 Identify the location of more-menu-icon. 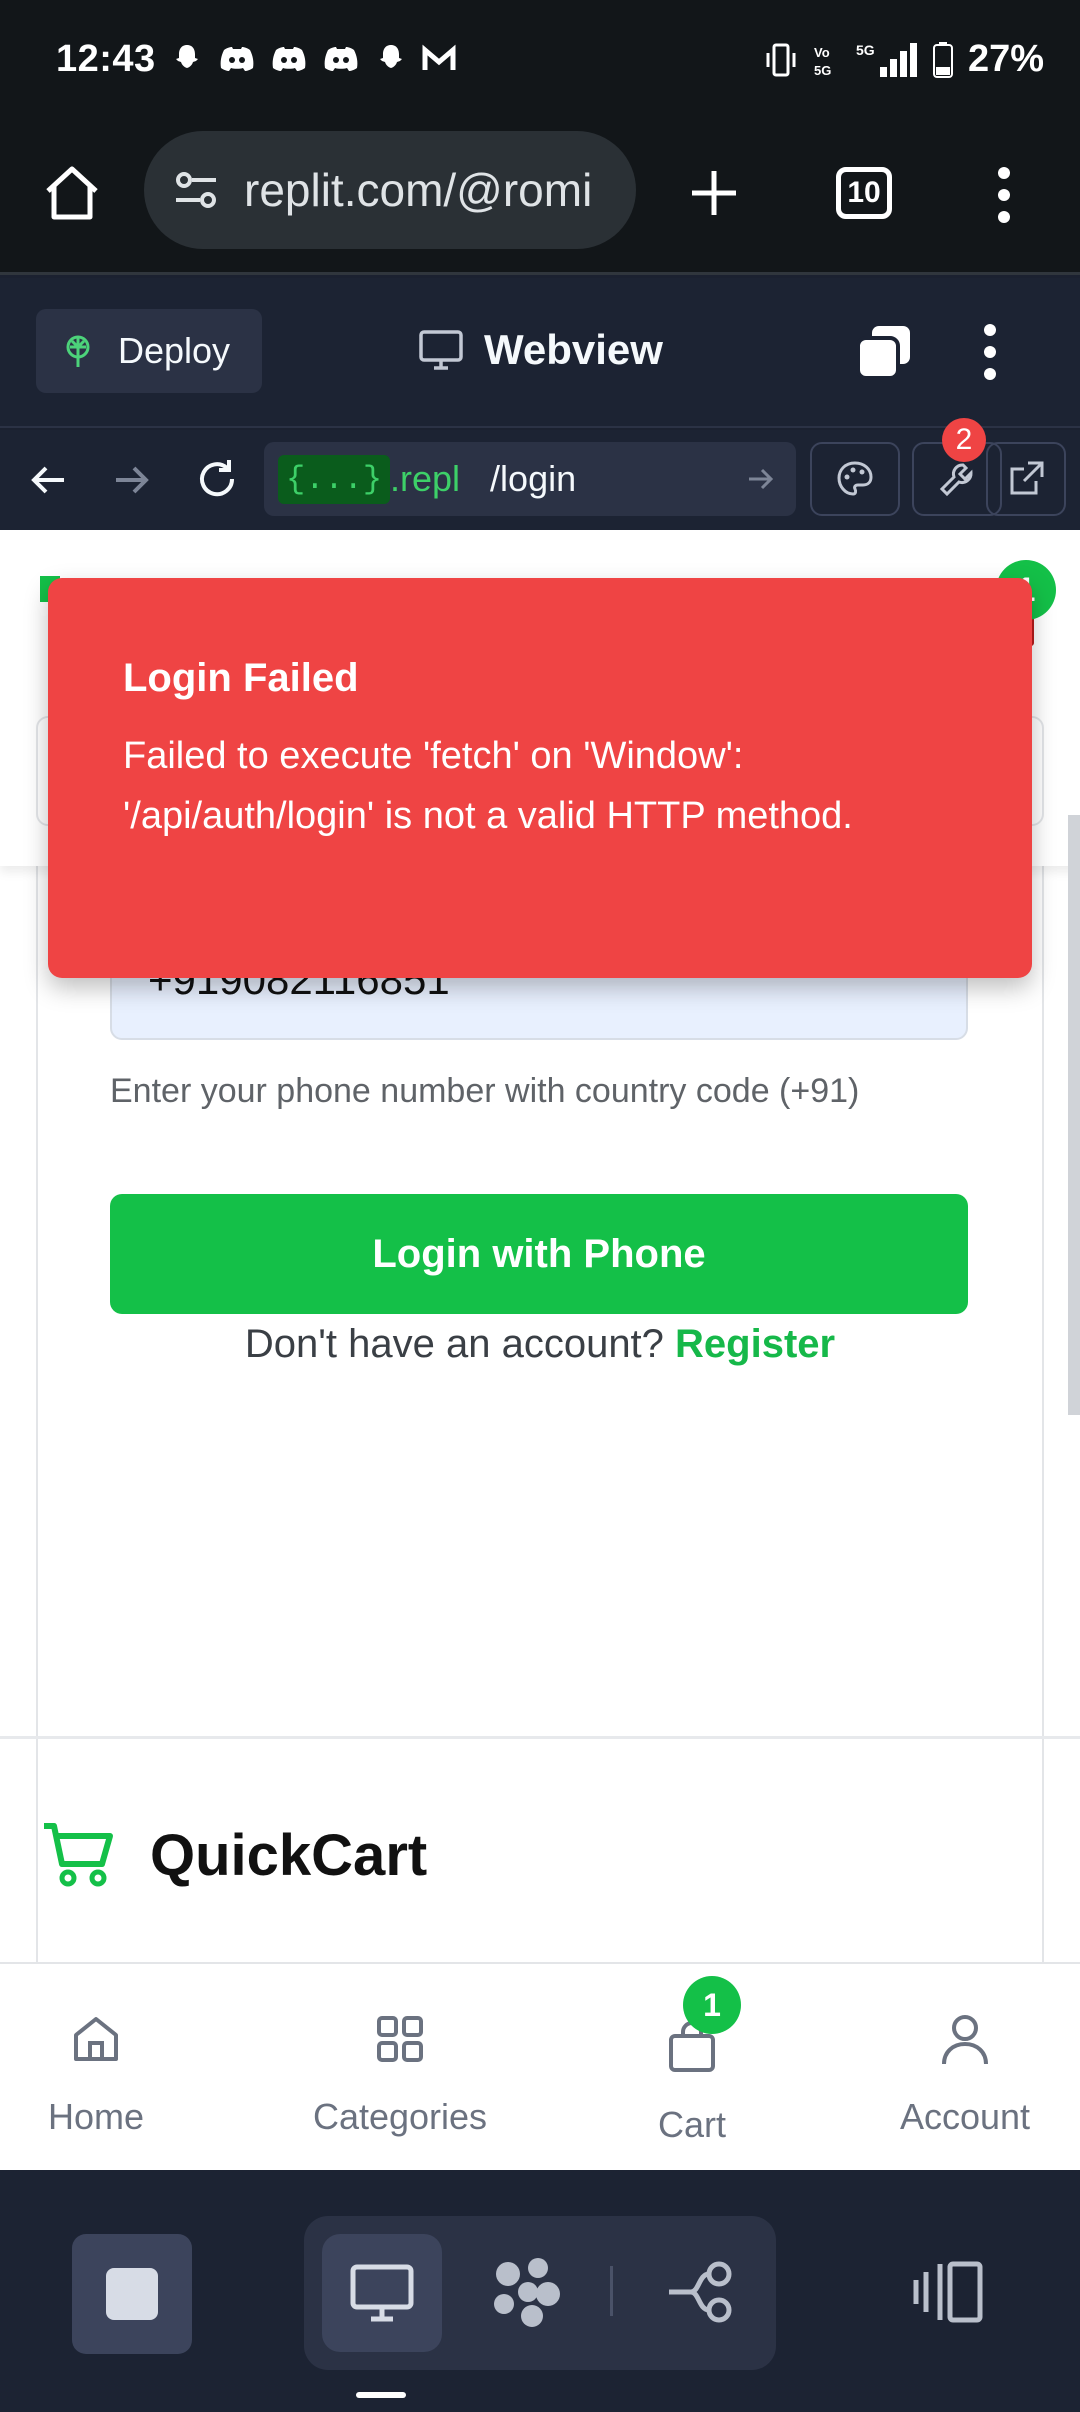
(1004, 195).